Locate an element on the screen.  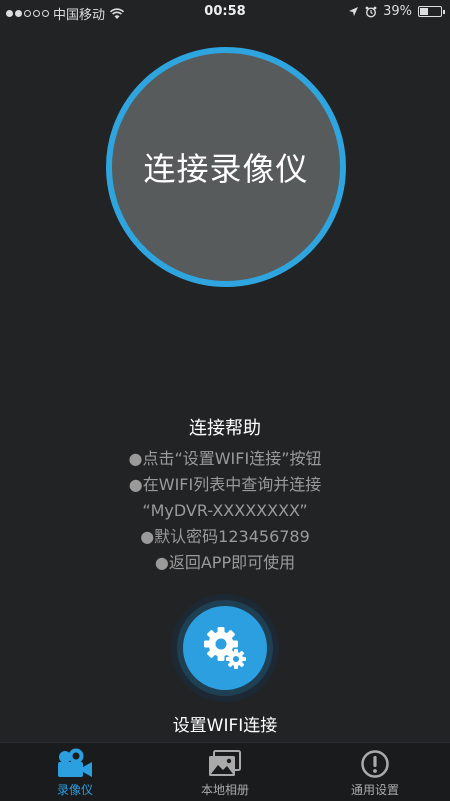
battery-percent: 39% is located at coordinates (397, 11).